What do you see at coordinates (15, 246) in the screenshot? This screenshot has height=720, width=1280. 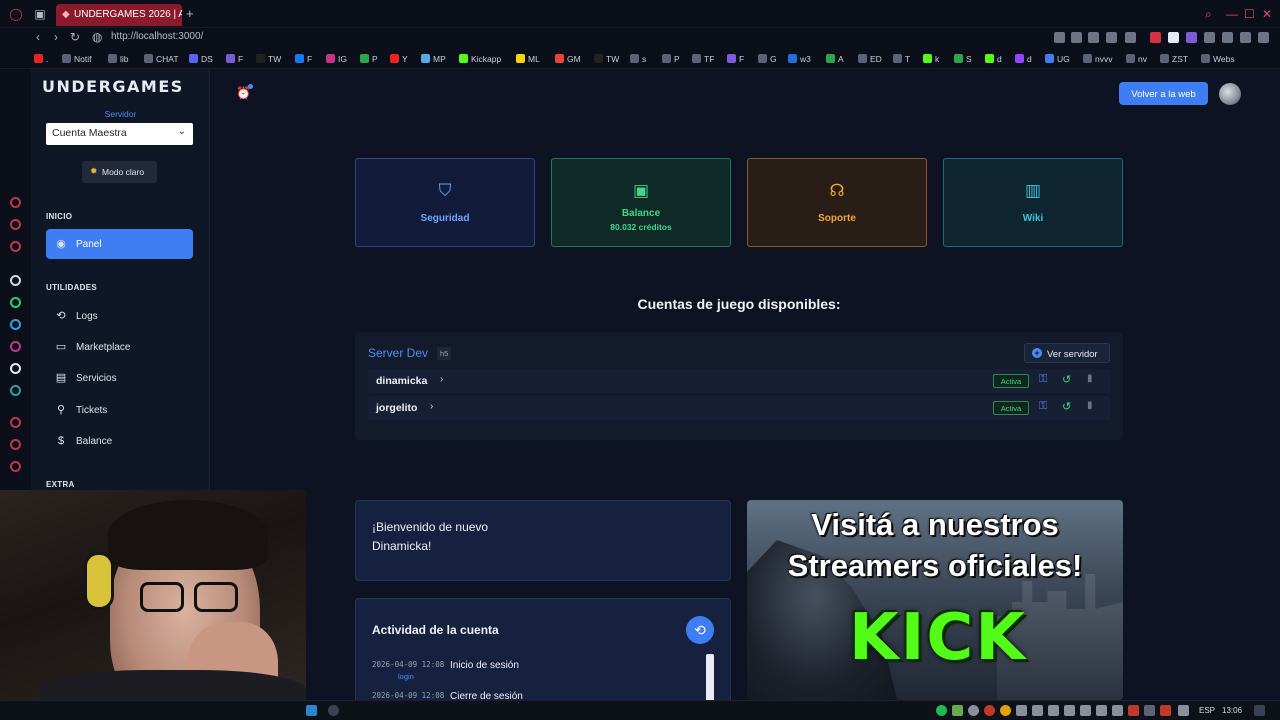 I see `rail-news-icon` at bounding box center [15, 246].